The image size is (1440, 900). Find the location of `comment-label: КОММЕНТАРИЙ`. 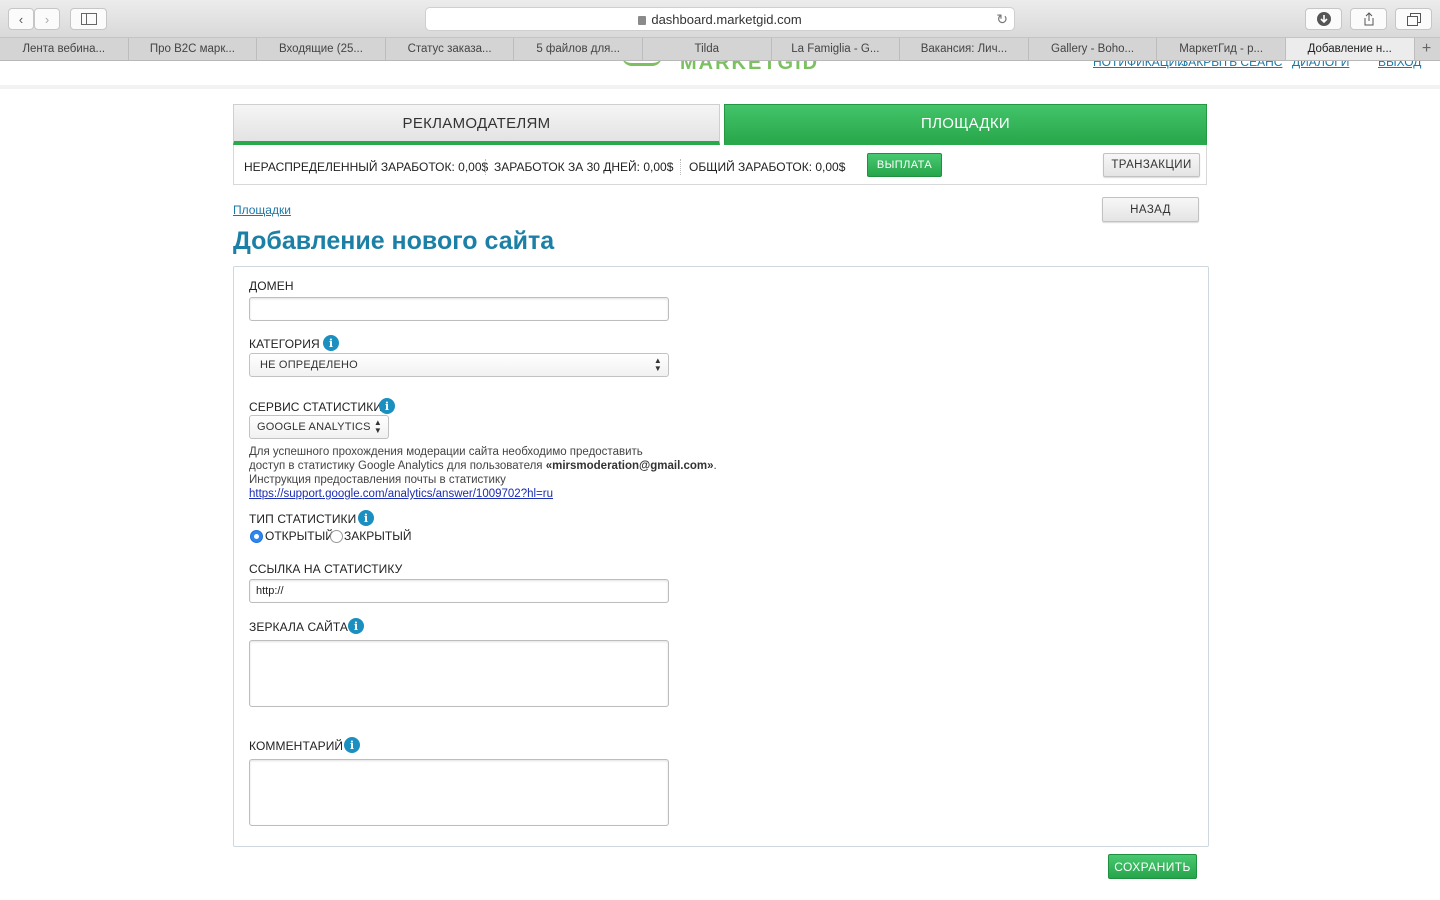

comment-label: КОММЕНТАРИЙ is located at coordinates (296, 746).